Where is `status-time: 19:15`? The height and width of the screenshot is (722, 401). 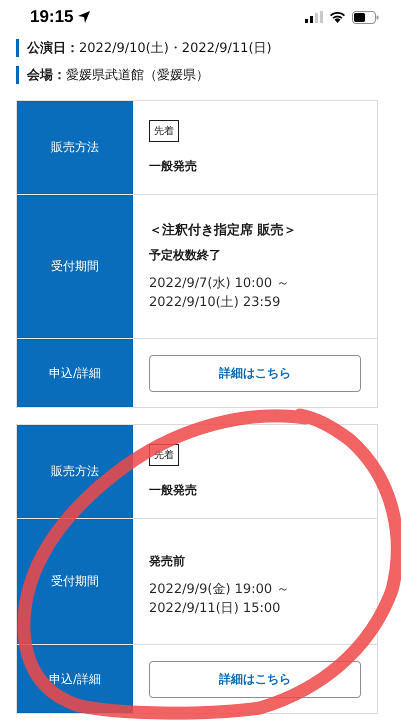
status-time: 19:15 is located at coordinates (52, 17).